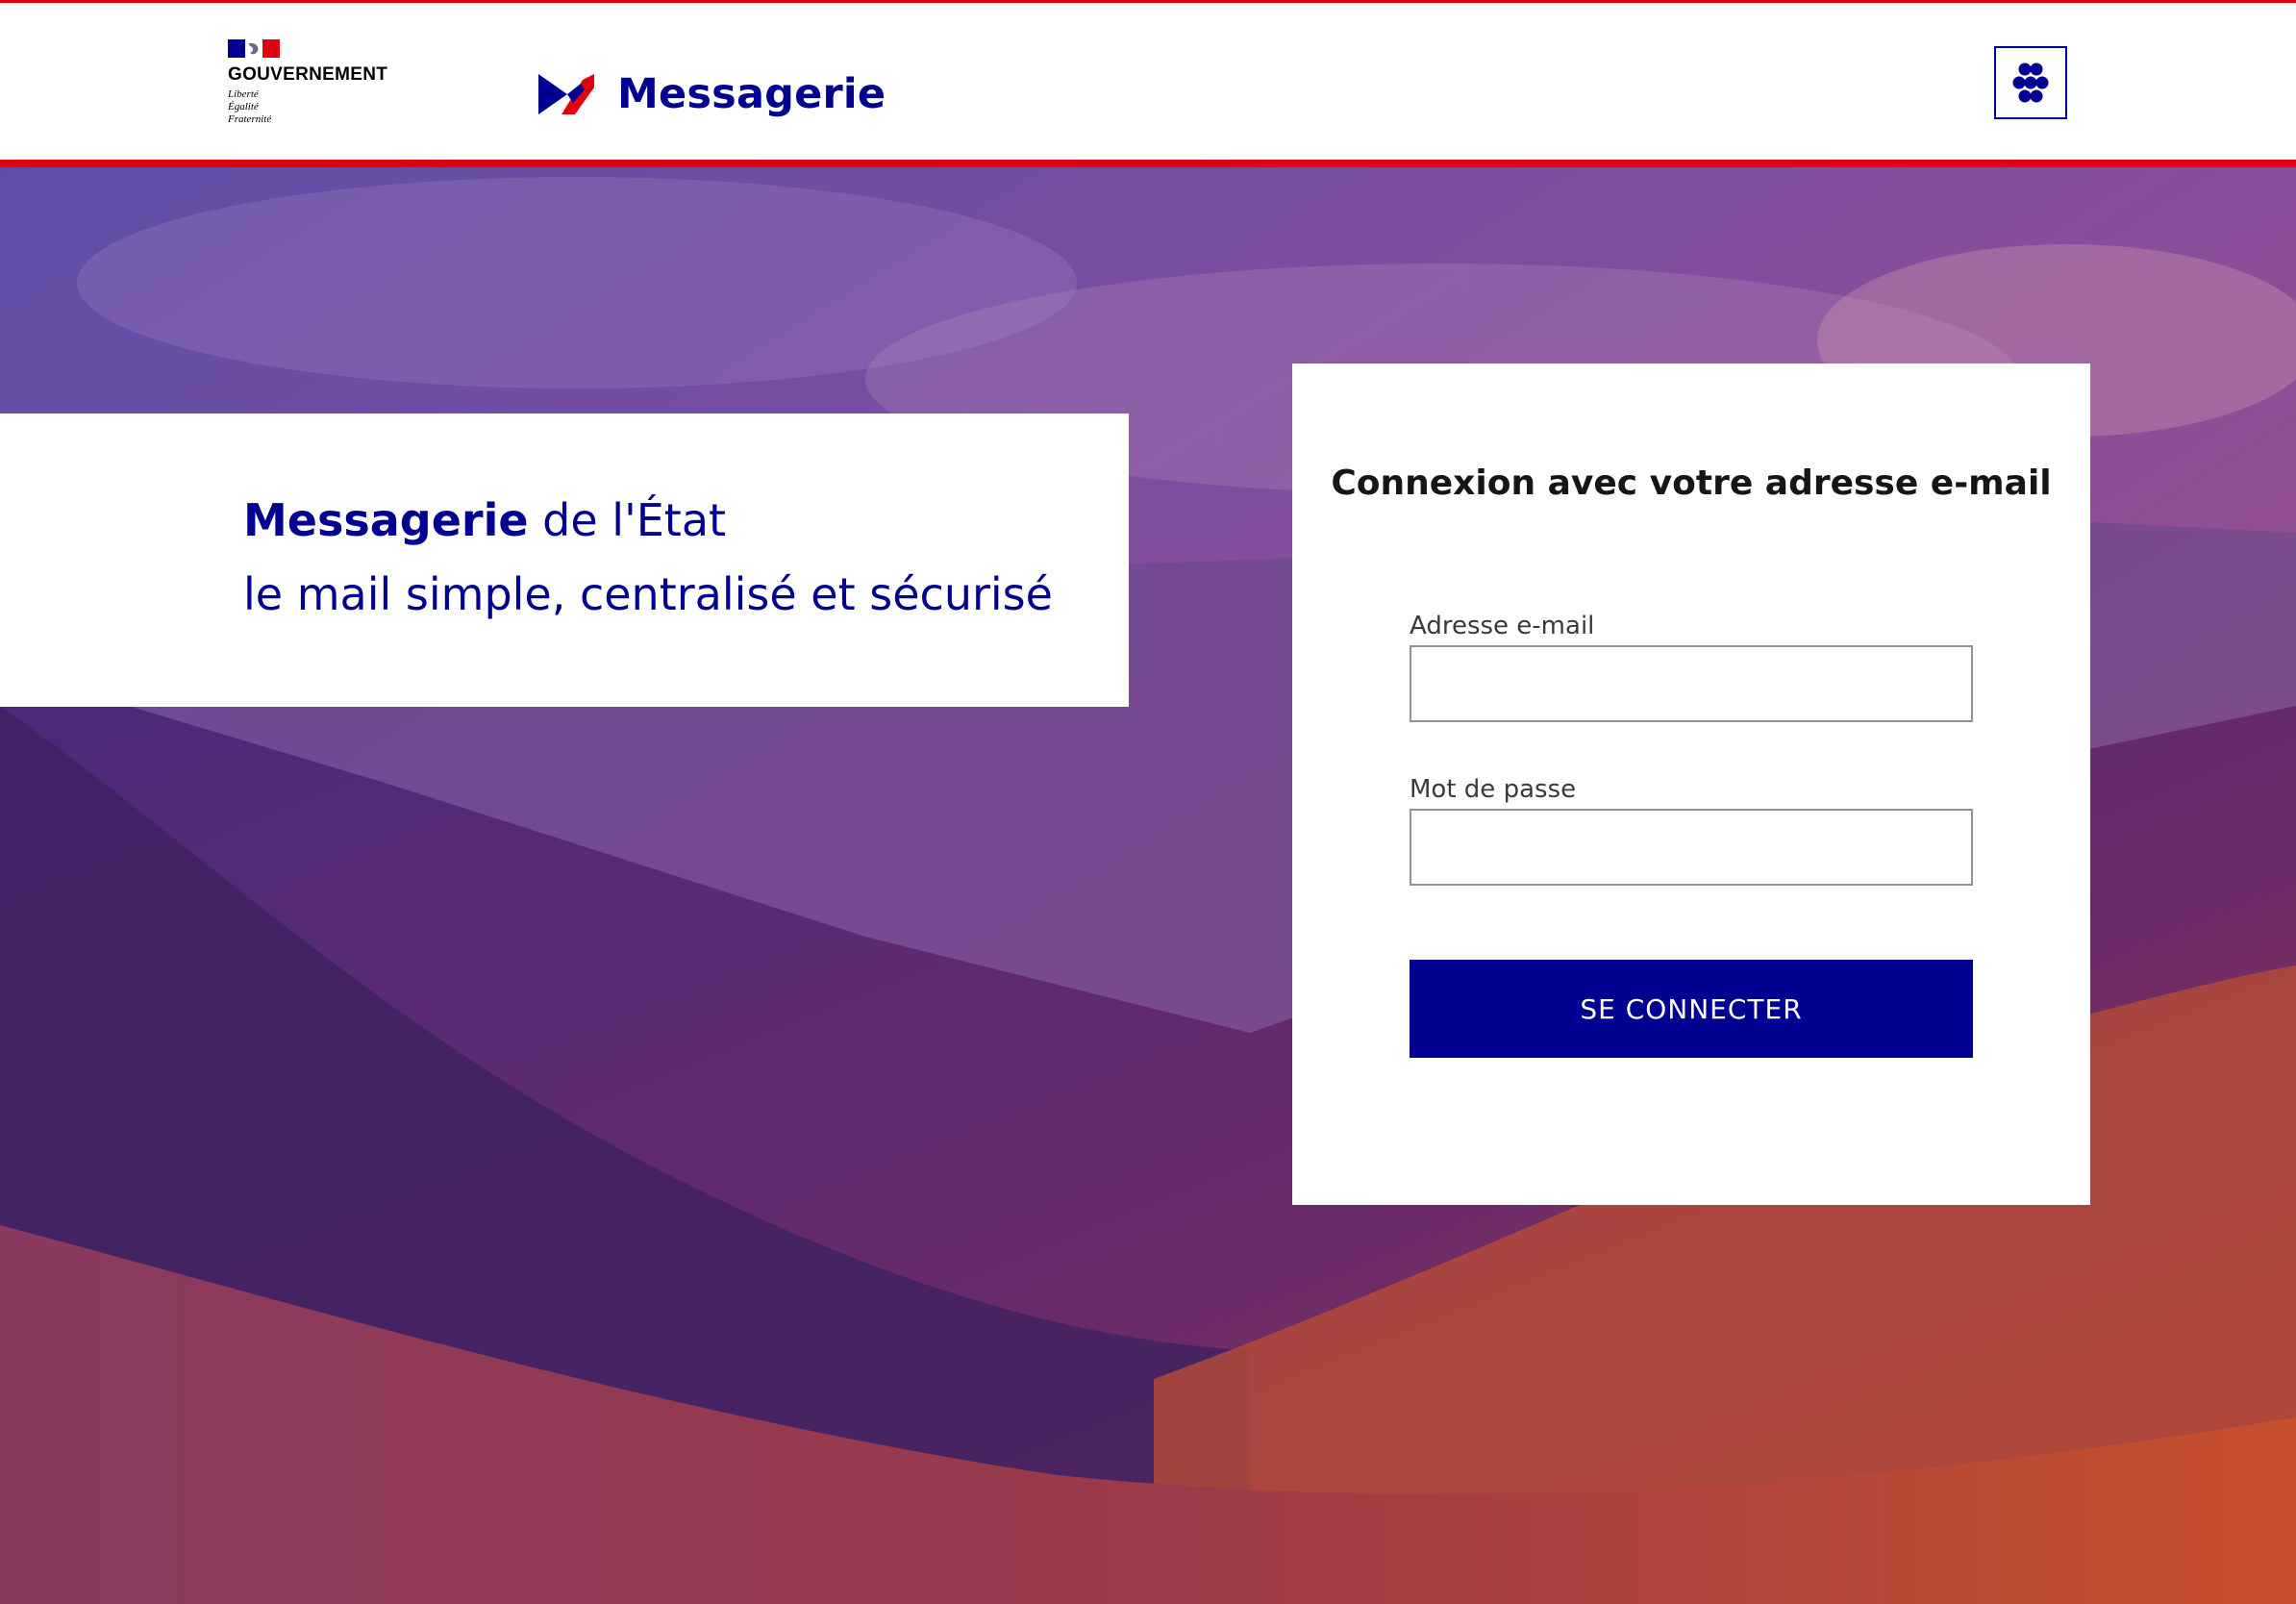 The width and height of the screenshot is (2296, 1604). I want to click on messagerie-logo-icon, so click(566, 94).